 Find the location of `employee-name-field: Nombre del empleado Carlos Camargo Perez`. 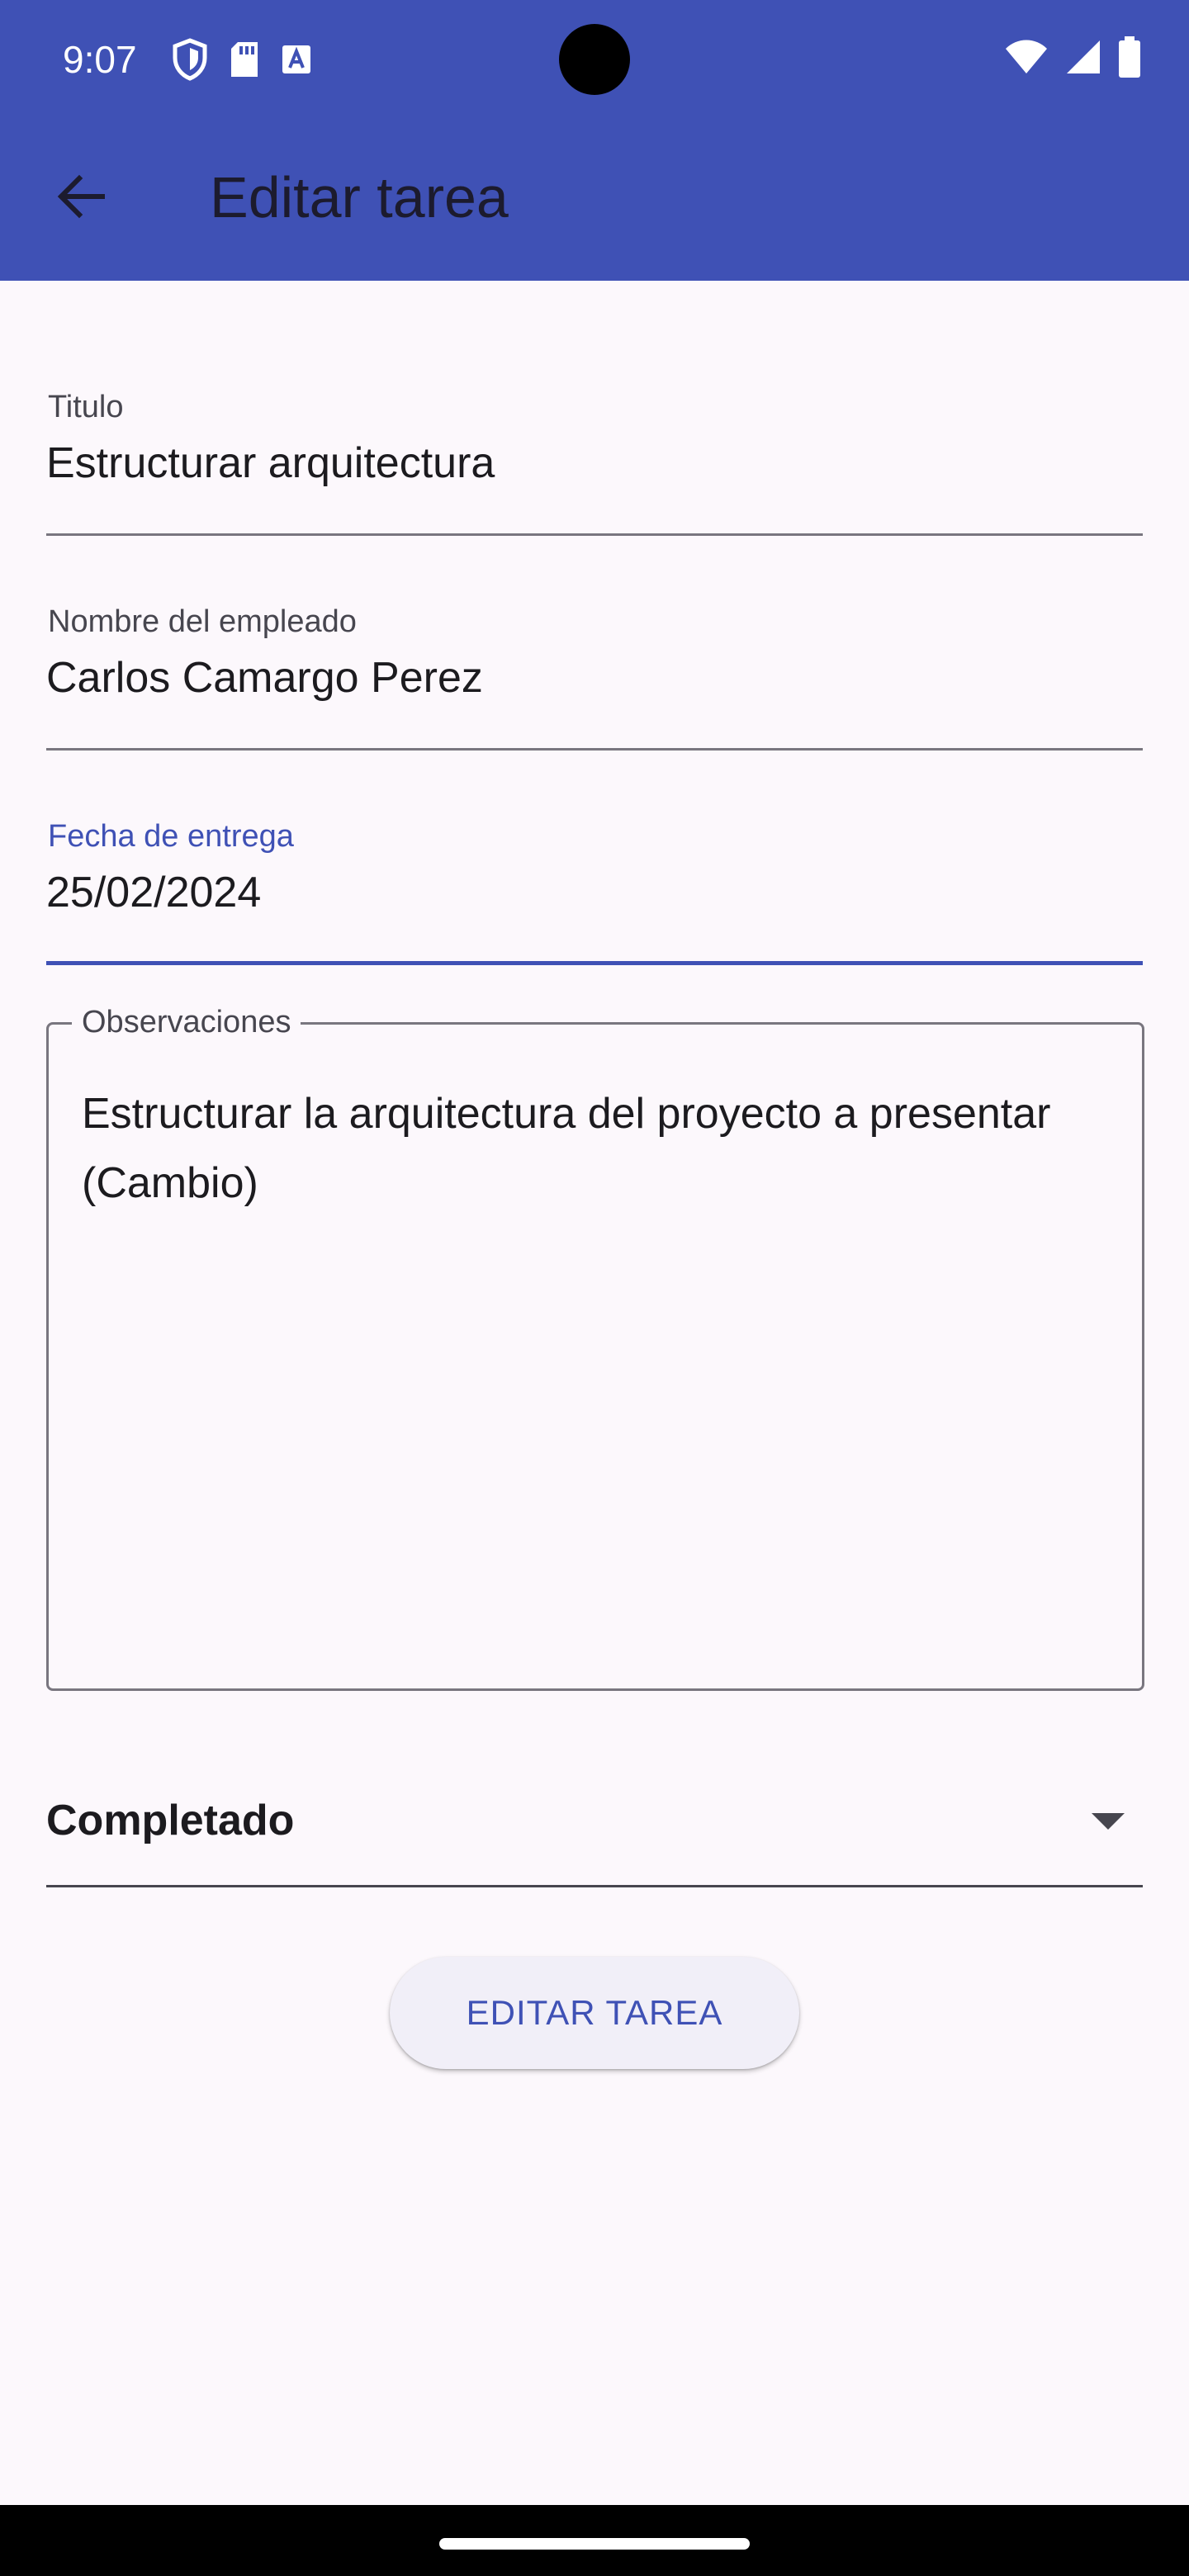

employee-name-field: Nombre del empleado Carlos Camargo Perez is located at coordinates (594, 677).